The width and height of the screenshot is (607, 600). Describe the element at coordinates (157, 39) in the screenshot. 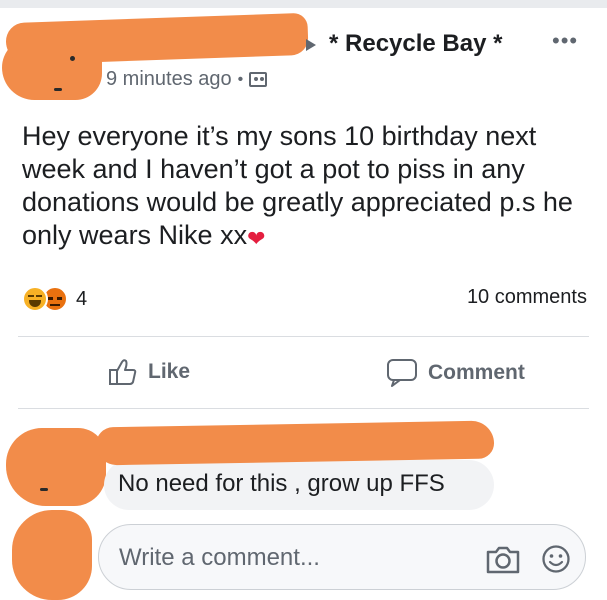

I see `redacted-author-name` at that location.